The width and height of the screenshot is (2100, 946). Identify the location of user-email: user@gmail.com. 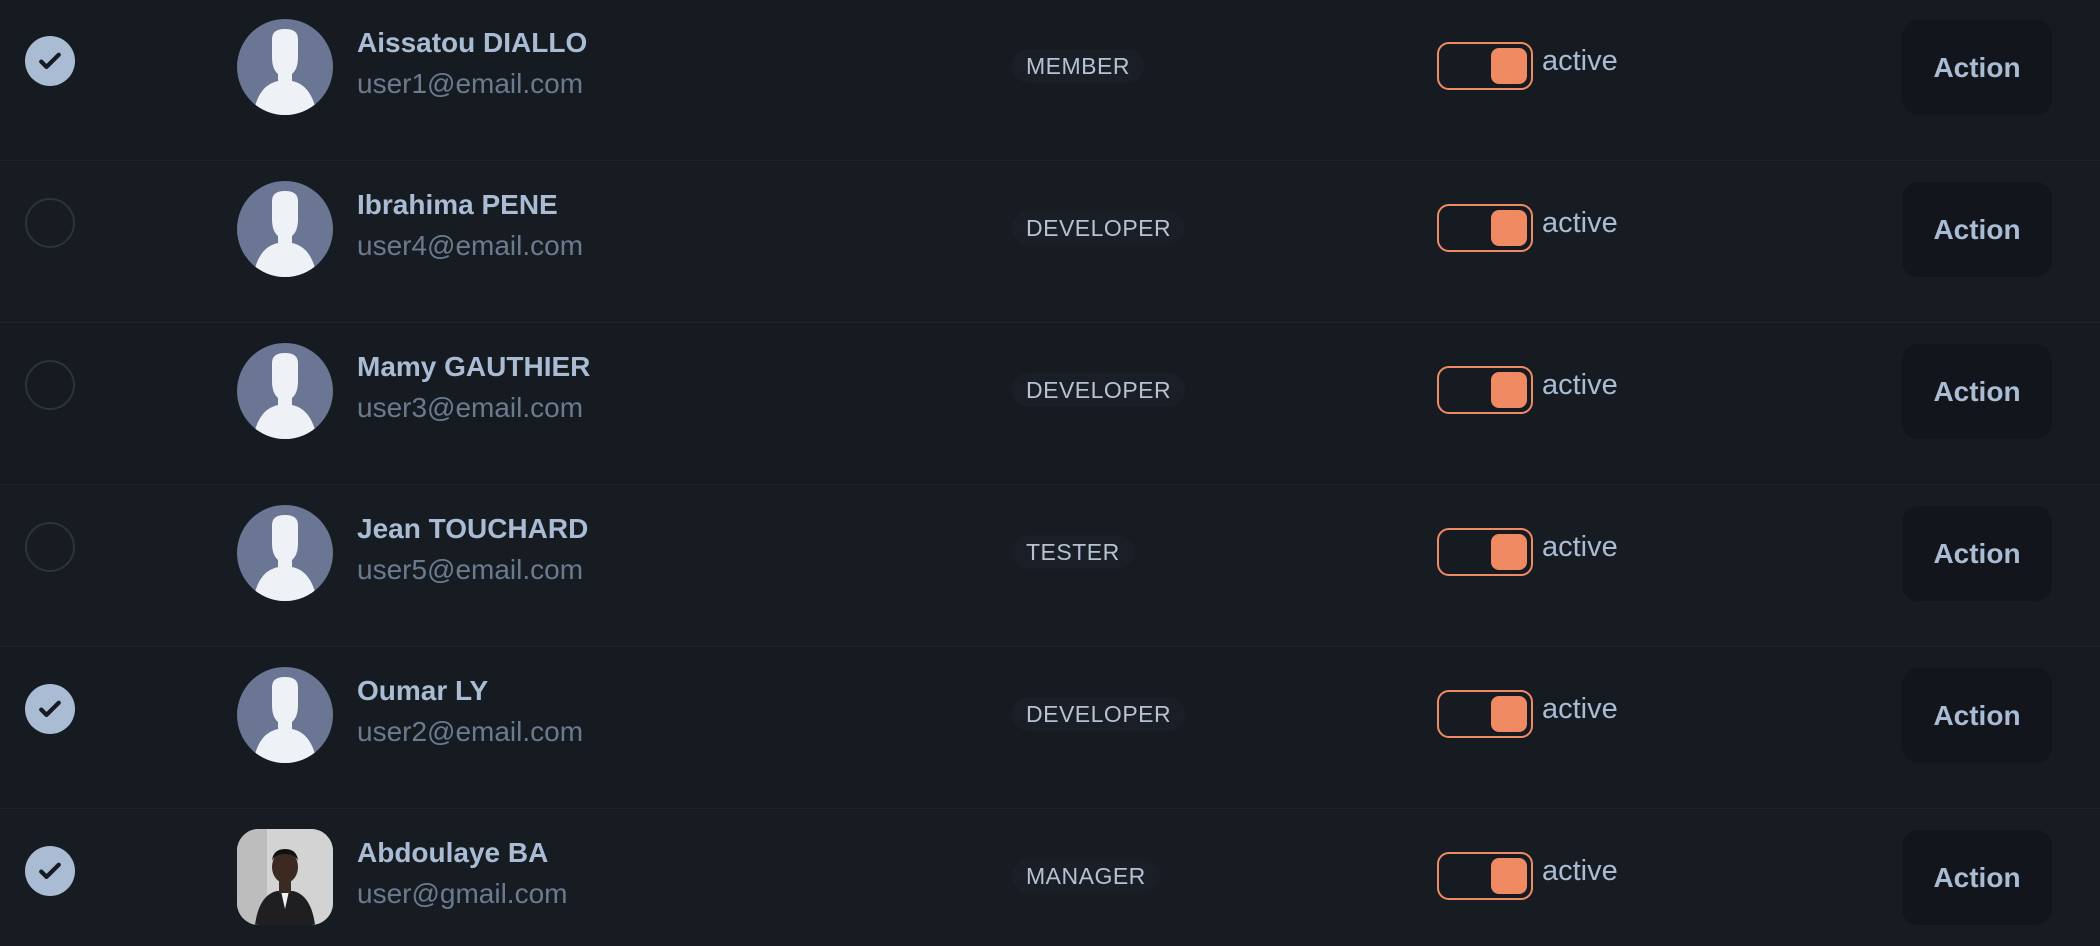
(462, 893).